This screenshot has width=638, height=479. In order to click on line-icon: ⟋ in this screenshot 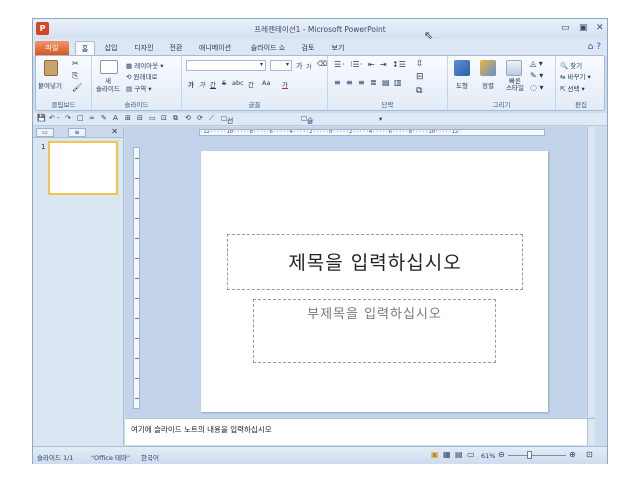, I will do `click(211, 118)`.